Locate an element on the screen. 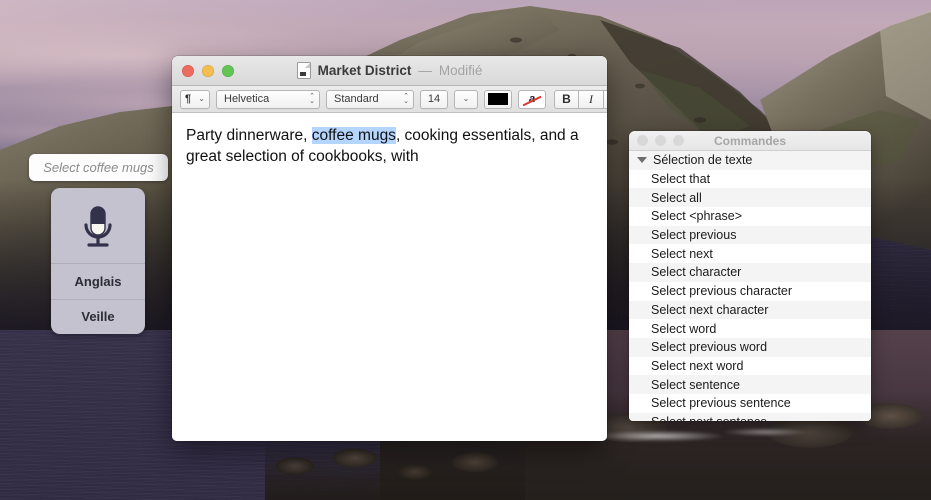  window-controls is located at coordinates (208, 70).